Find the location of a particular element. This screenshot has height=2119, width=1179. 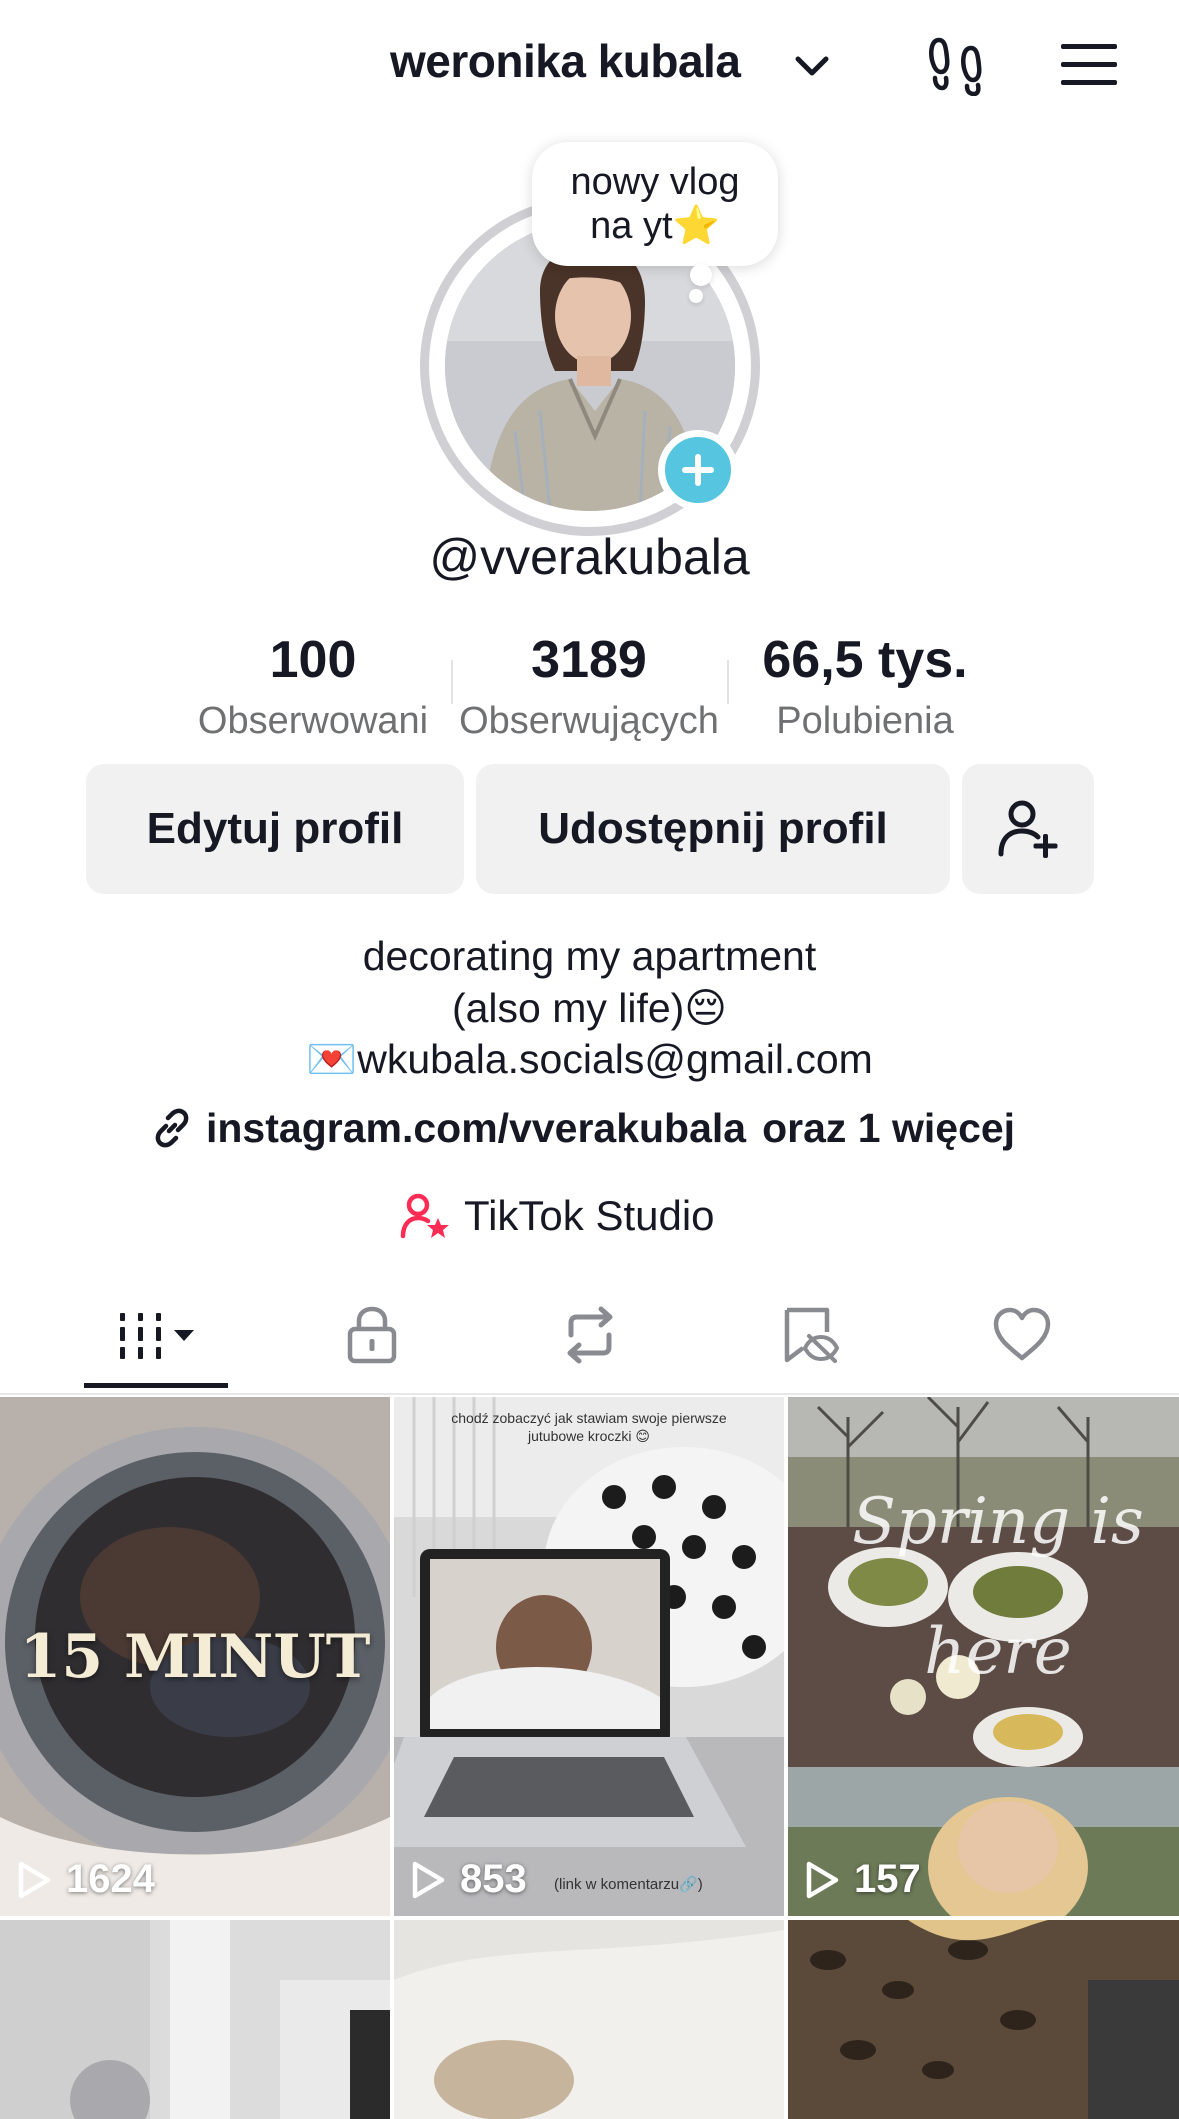

bio-link-more: oraz 1 więcej is located at coordinates (888, 1128).